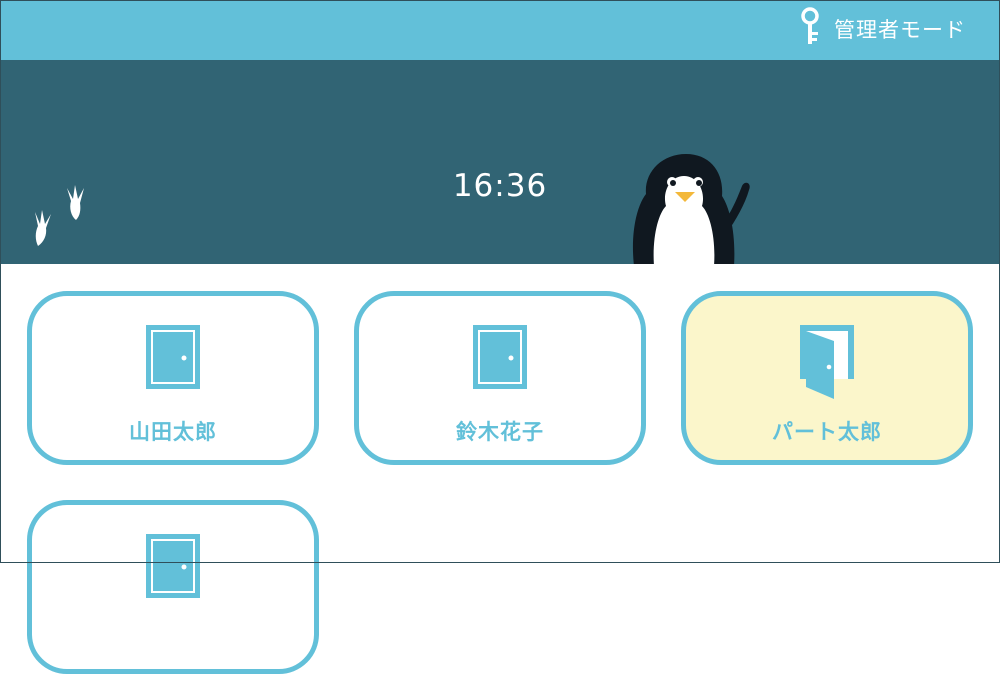 The height and width of the screenshot is (674, 1000). I want to click on user-card: 山田太郎, so click(173, 378).